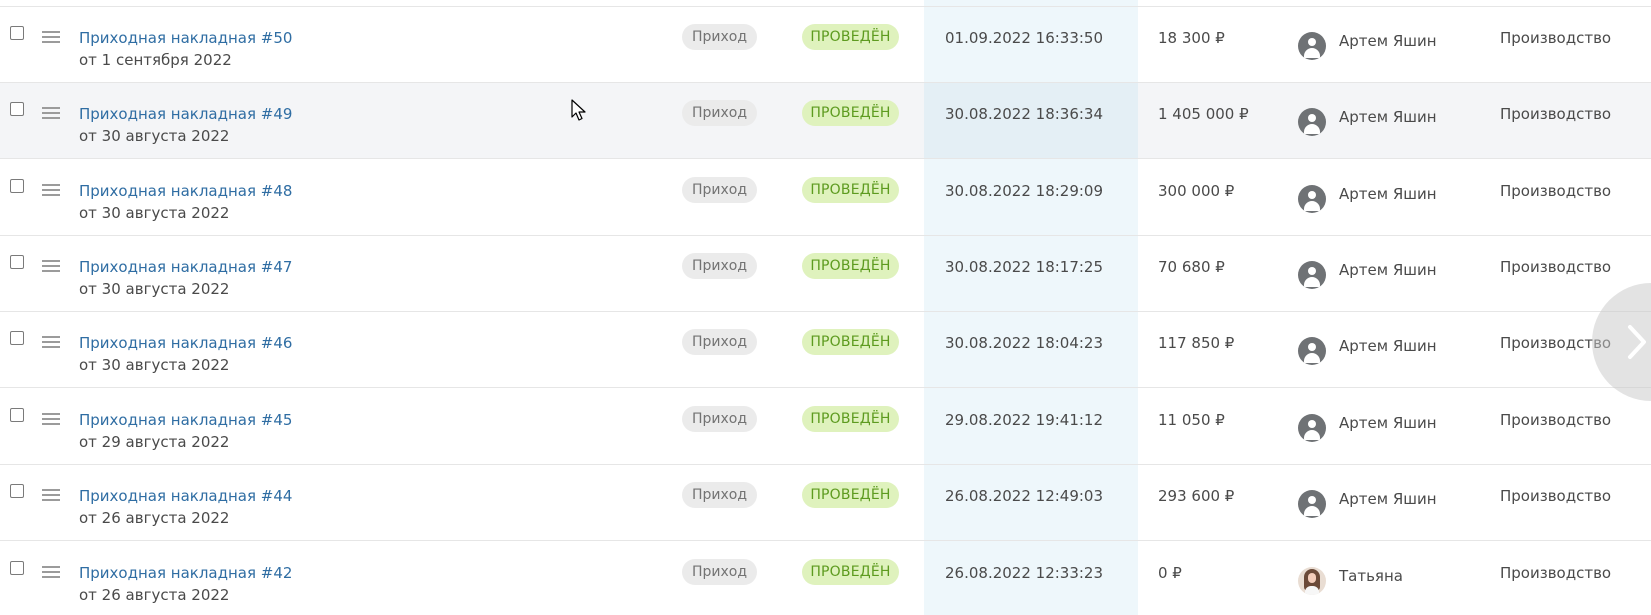  I want to click on document-amount: 300 000 ₽, so click(1196, 191).